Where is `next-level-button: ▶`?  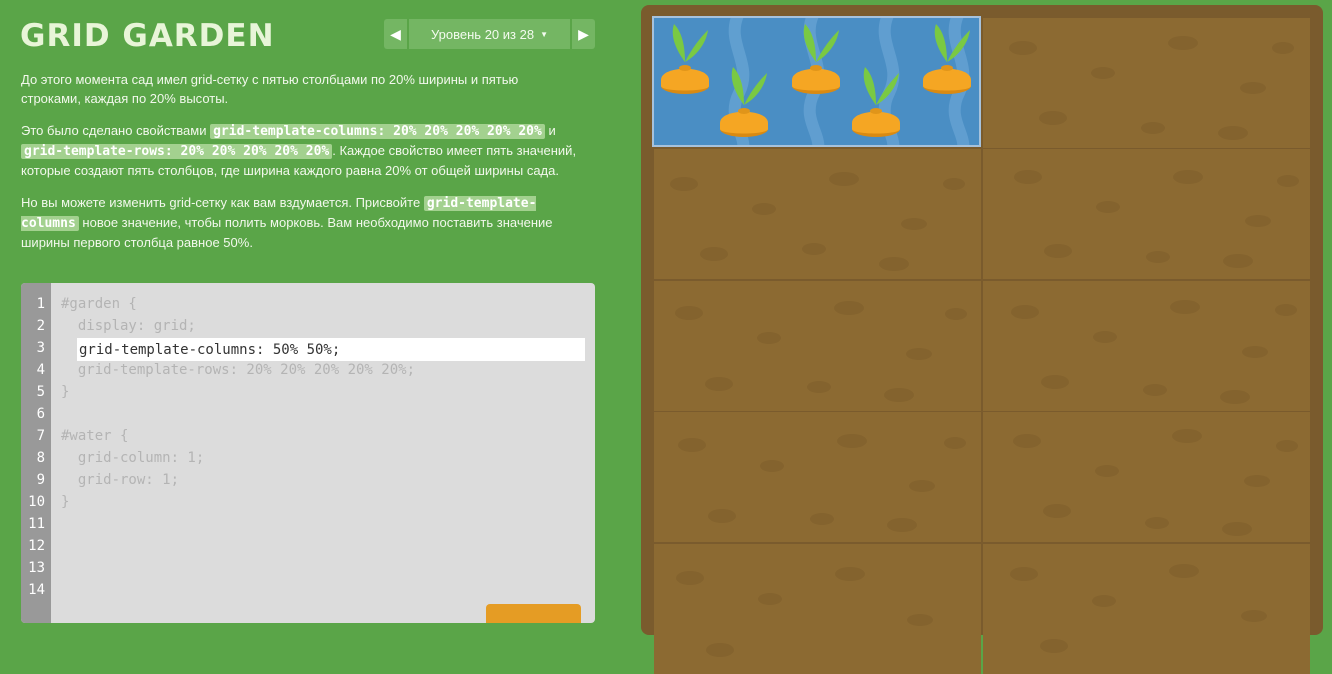
next-level-button: ▶ is located at coordinates (583, 34).